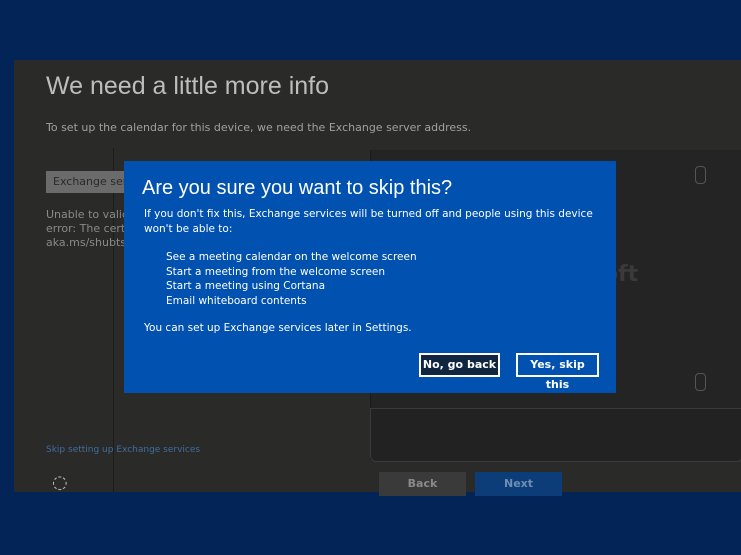 The height and width of the screenshot is (555, 741). I want to click on error-line: aka.ms/shubtshoot, so click(86, 242).